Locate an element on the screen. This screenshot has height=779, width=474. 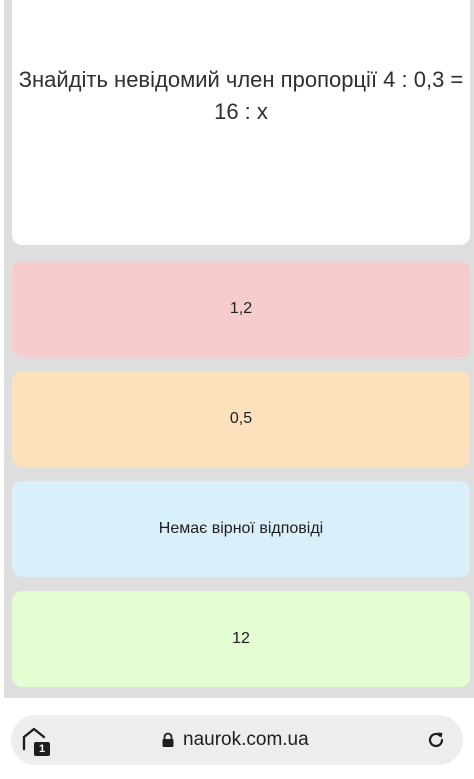
answer-option-2: 0,5 is located at coordinates (241, 419).